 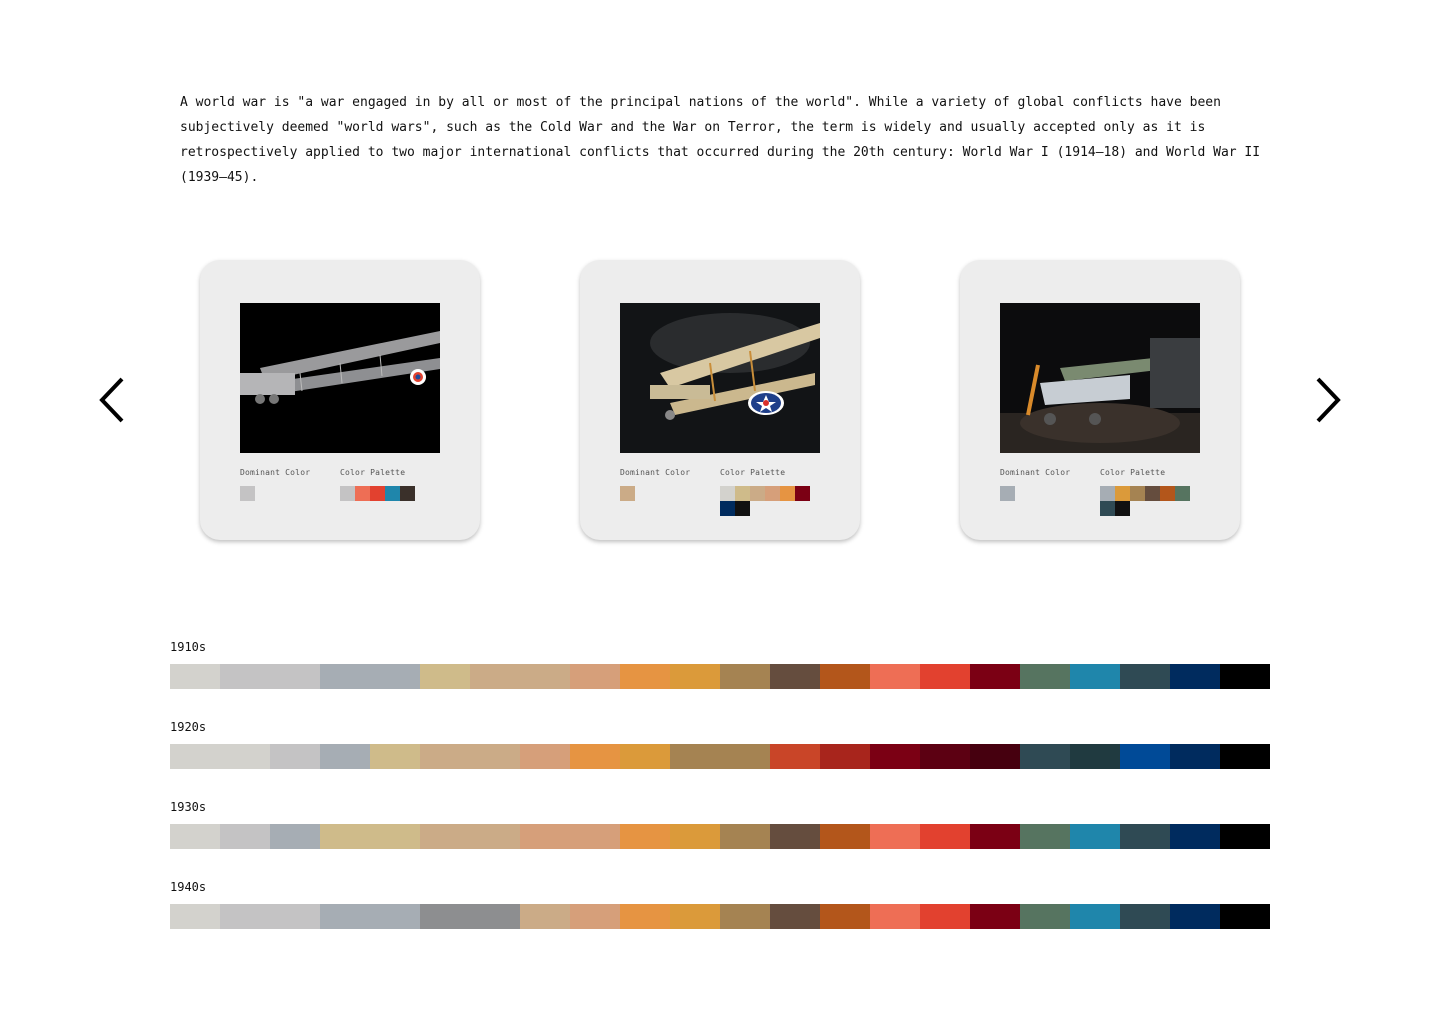 What do you see at coordinates (188, 887) in the screenshot?
I see `decade-label: 1940s` at bounding box center [188, 887].